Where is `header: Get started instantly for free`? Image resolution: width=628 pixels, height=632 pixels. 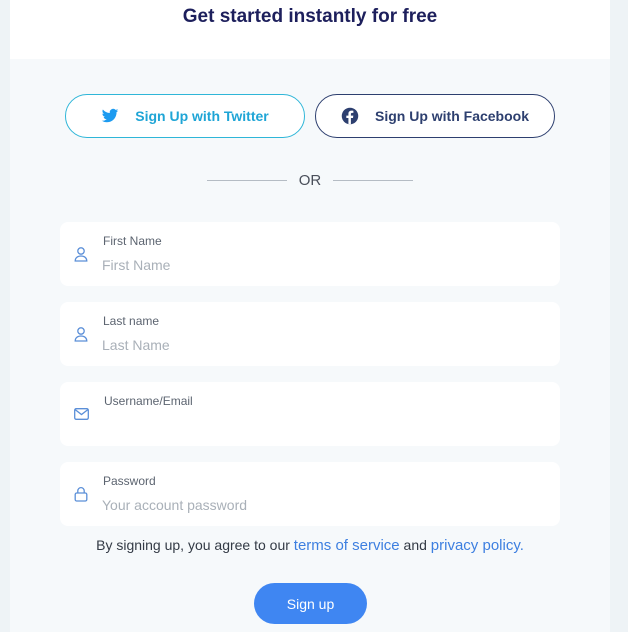 header: Get started instantly for free is located at coordinates (310, 29).